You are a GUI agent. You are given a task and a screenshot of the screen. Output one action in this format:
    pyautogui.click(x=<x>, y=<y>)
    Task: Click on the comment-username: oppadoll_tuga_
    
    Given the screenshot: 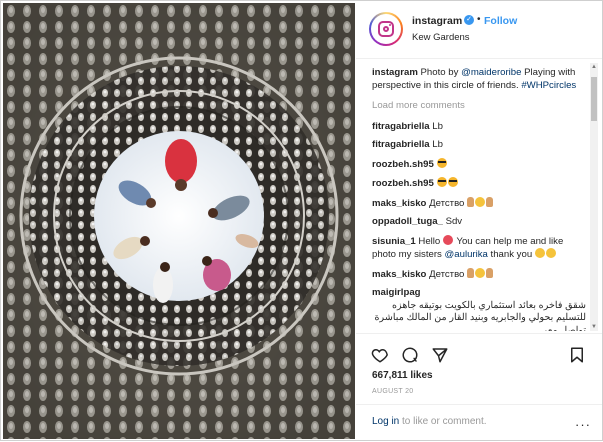 What is the action you would take?
    pyautogui.click(x=407, y=221)
    